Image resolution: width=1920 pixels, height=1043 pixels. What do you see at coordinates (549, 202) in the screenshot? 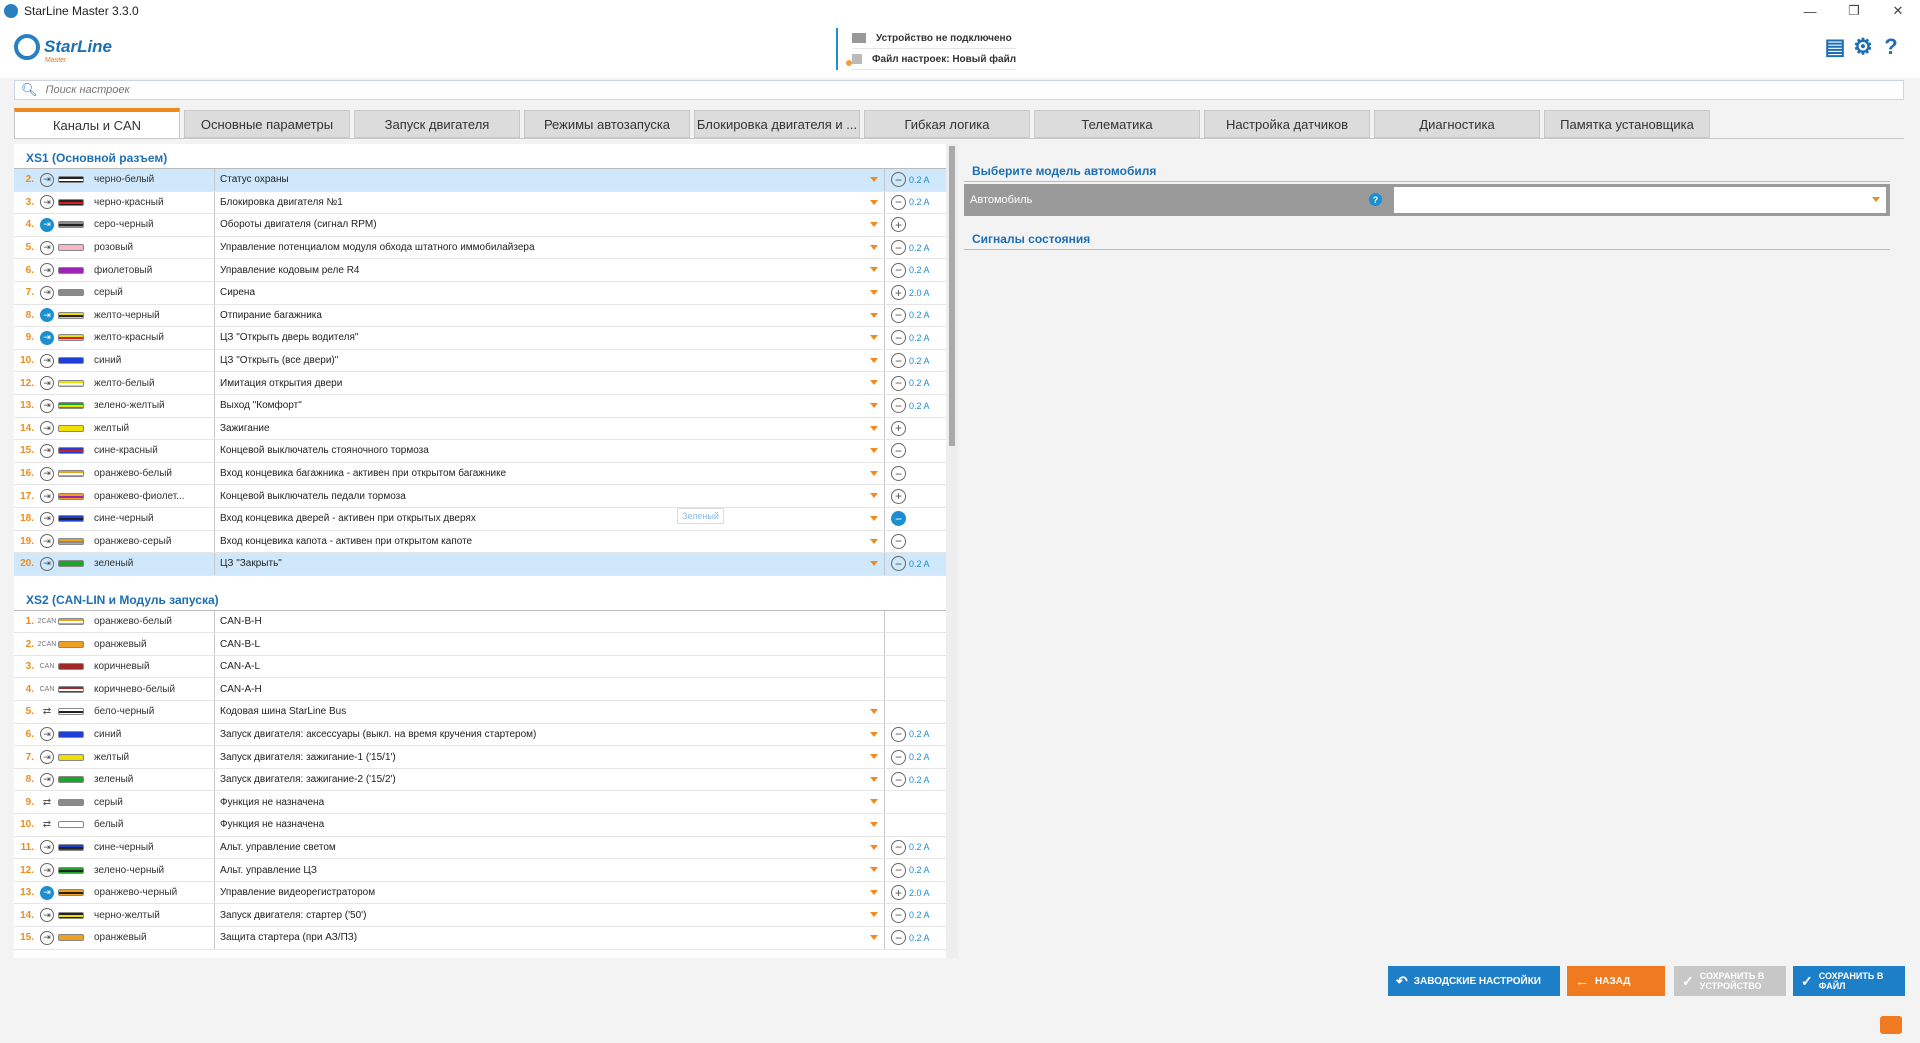
I see `function-select: Блокировка двигателя №1` at bounding box center [549, 202].